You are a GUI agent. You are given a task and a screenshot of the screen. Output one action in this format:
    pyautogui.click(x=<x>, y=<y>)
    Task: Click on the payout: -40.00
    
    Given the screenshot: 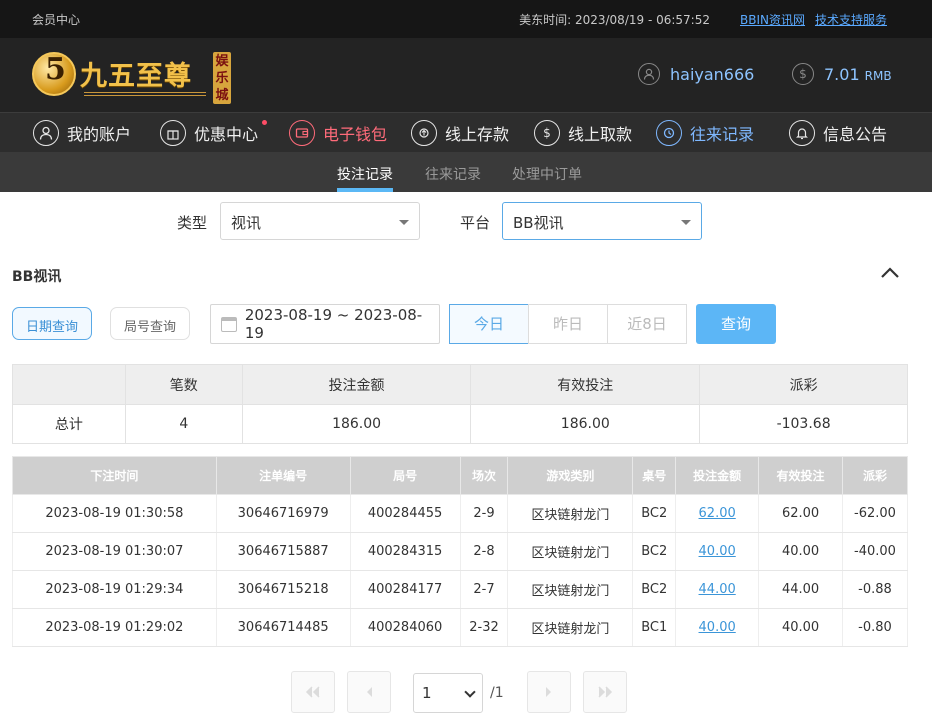 What is the action you would take?
    pyautogui.click(x=875, y=551)
    